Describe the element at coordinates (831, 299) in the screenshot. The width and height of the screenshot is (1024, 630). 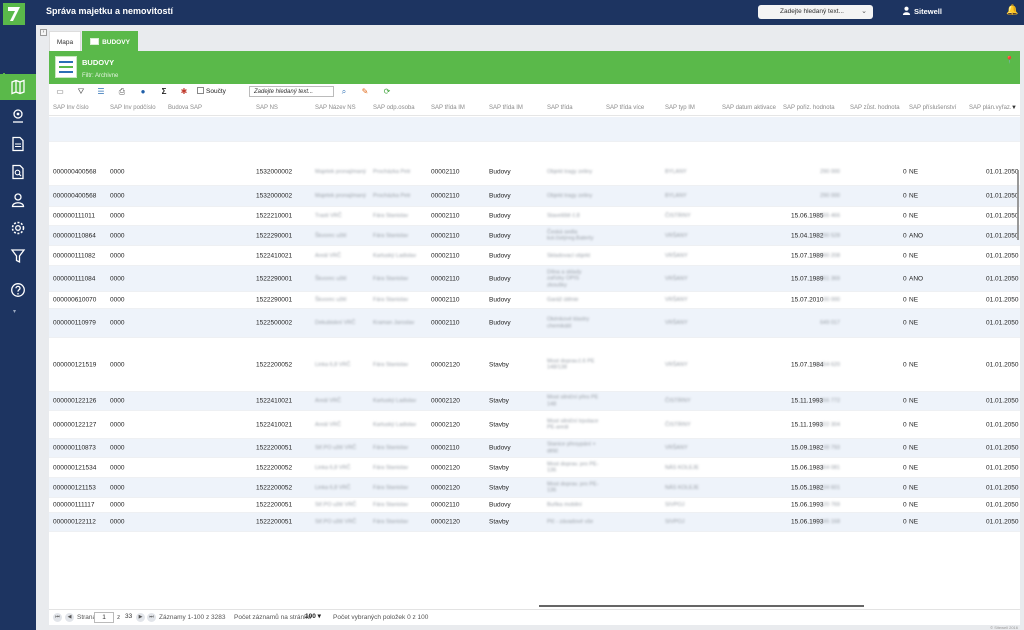
I see `cell-acq: 30 000` at that location.